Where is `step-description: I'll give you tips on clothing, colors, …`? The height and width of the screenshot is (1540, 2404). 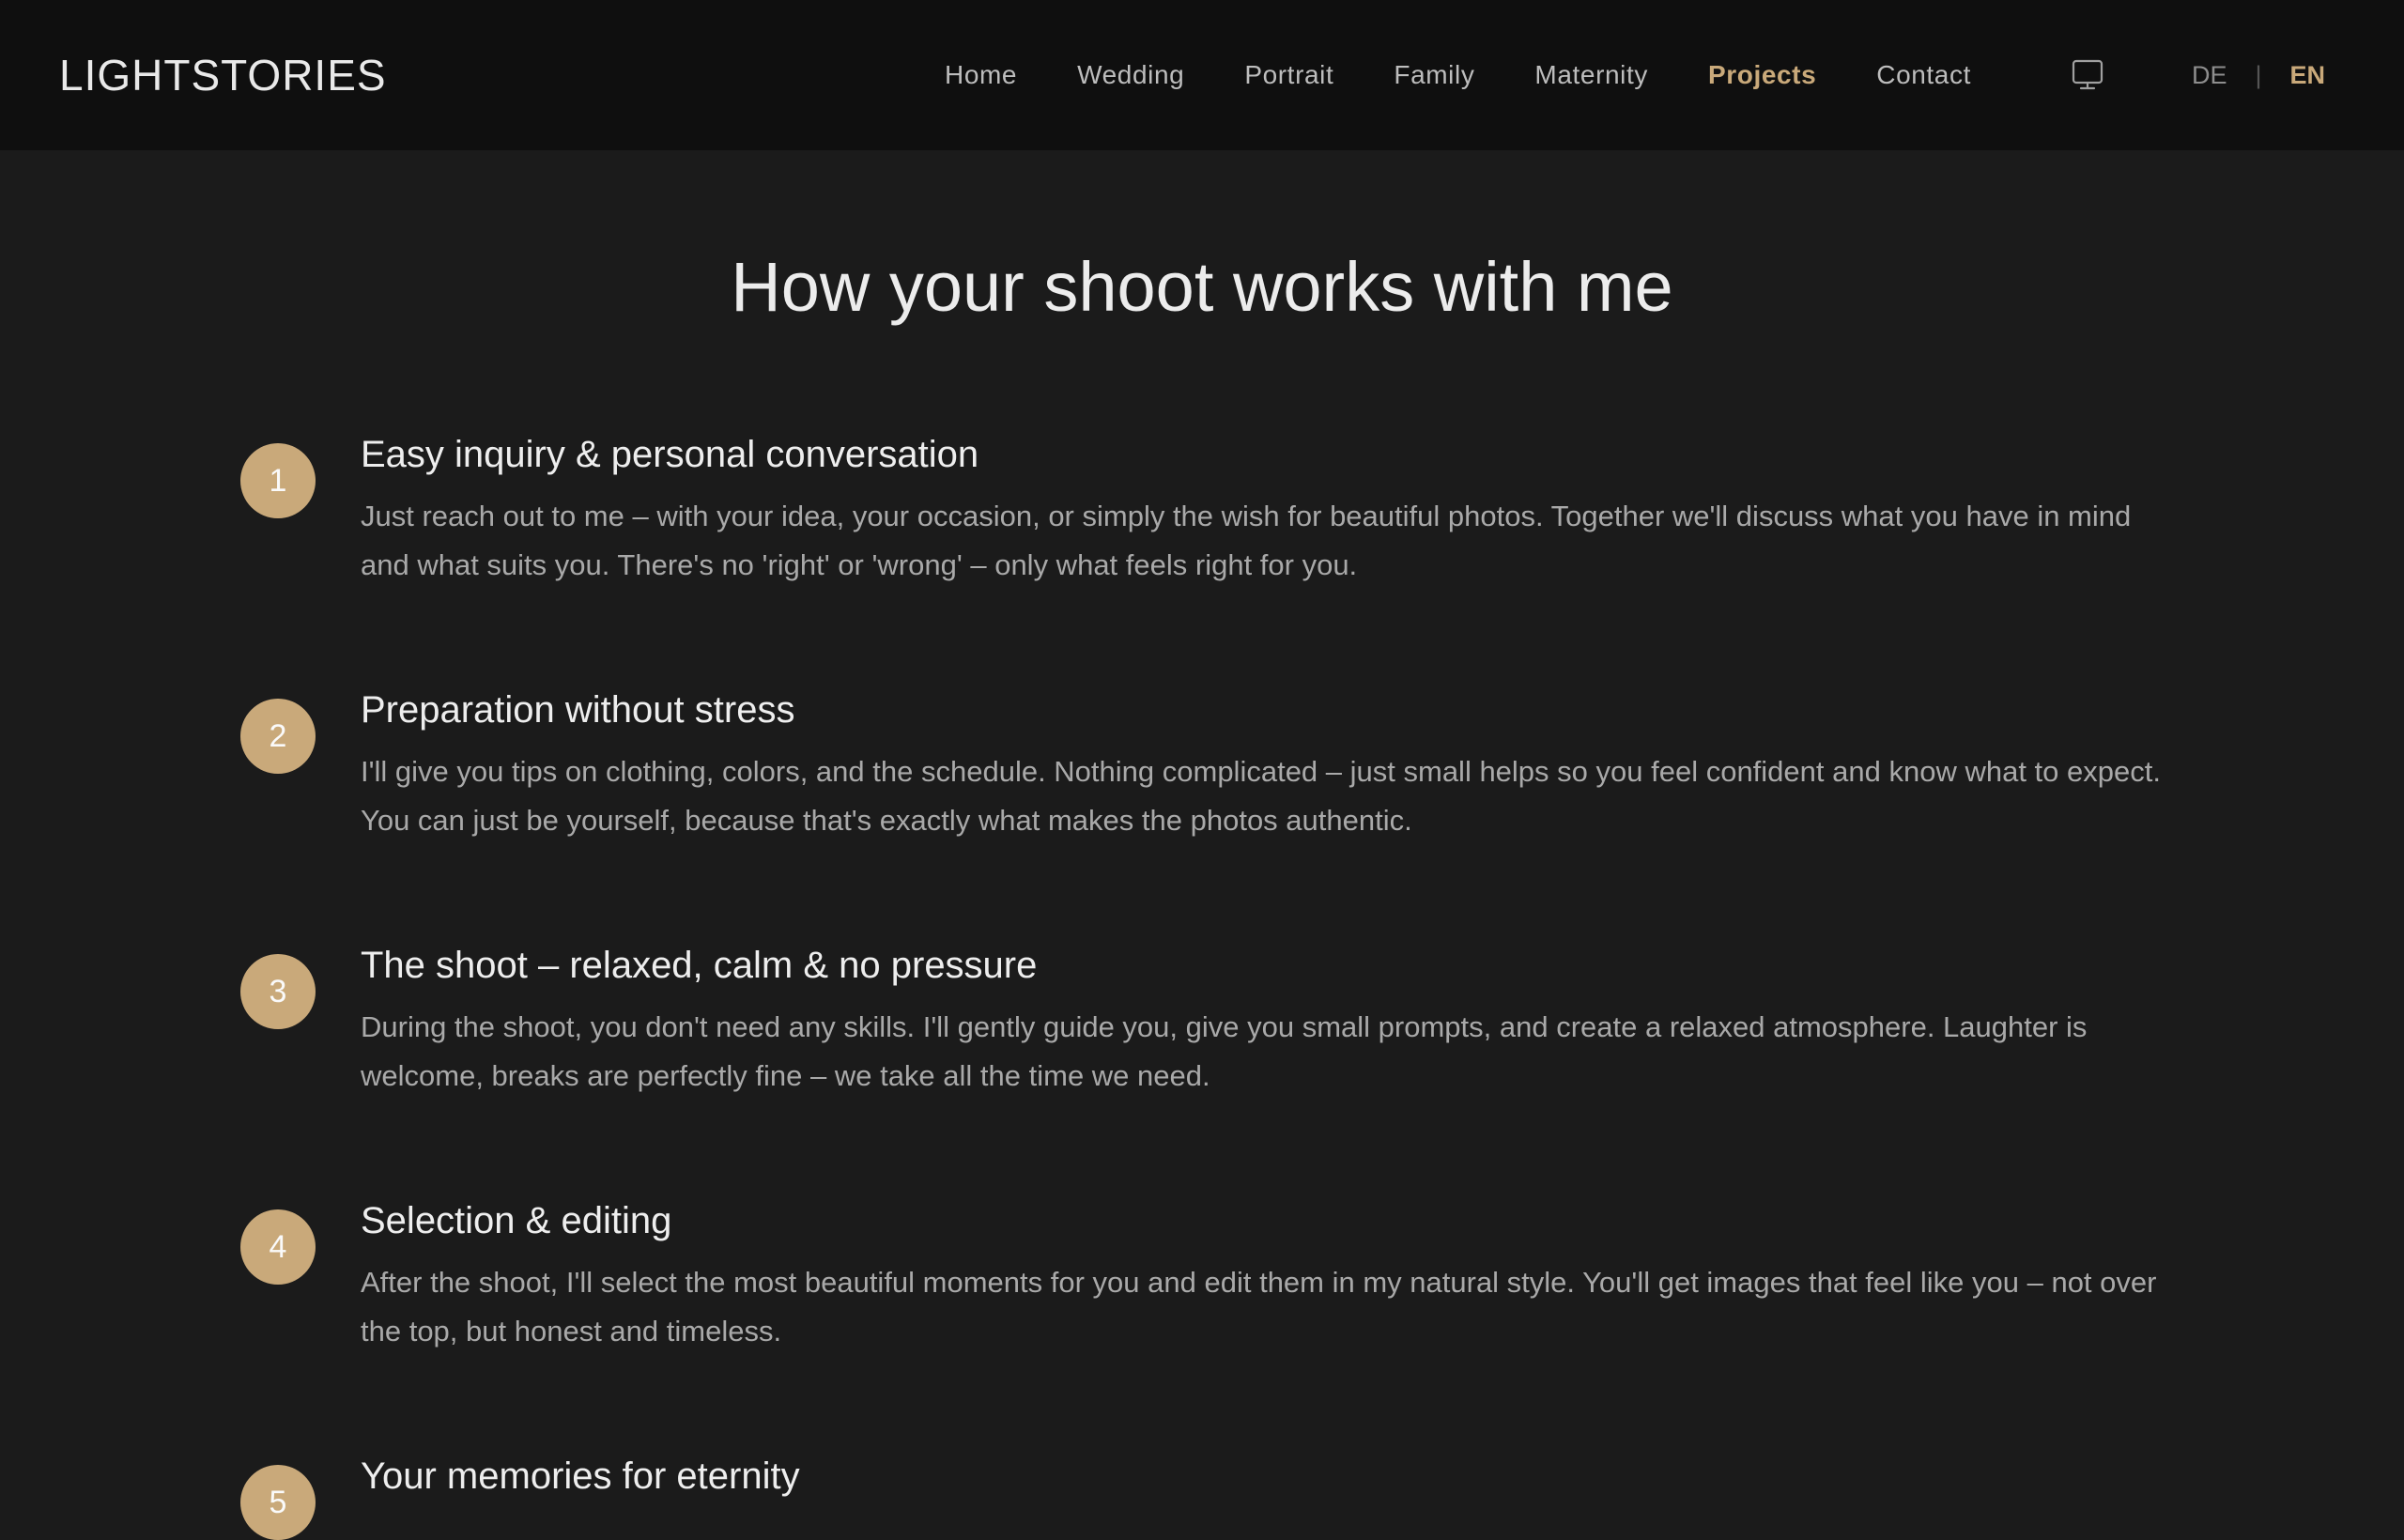
step-description: I'll give you tips on clothing, colors, … is located at coordinates (1261, 796).